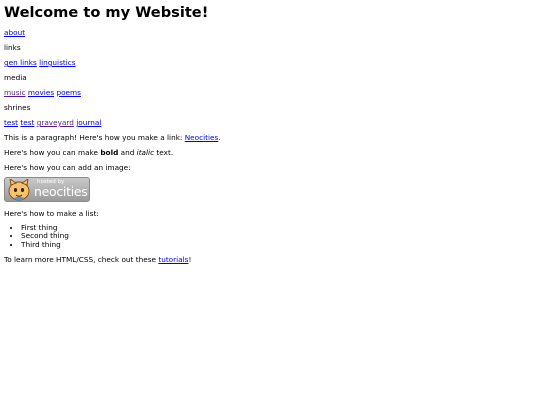 This screenshot has height=405, width=540. I want to click on about-line: about, so click(270, 32).